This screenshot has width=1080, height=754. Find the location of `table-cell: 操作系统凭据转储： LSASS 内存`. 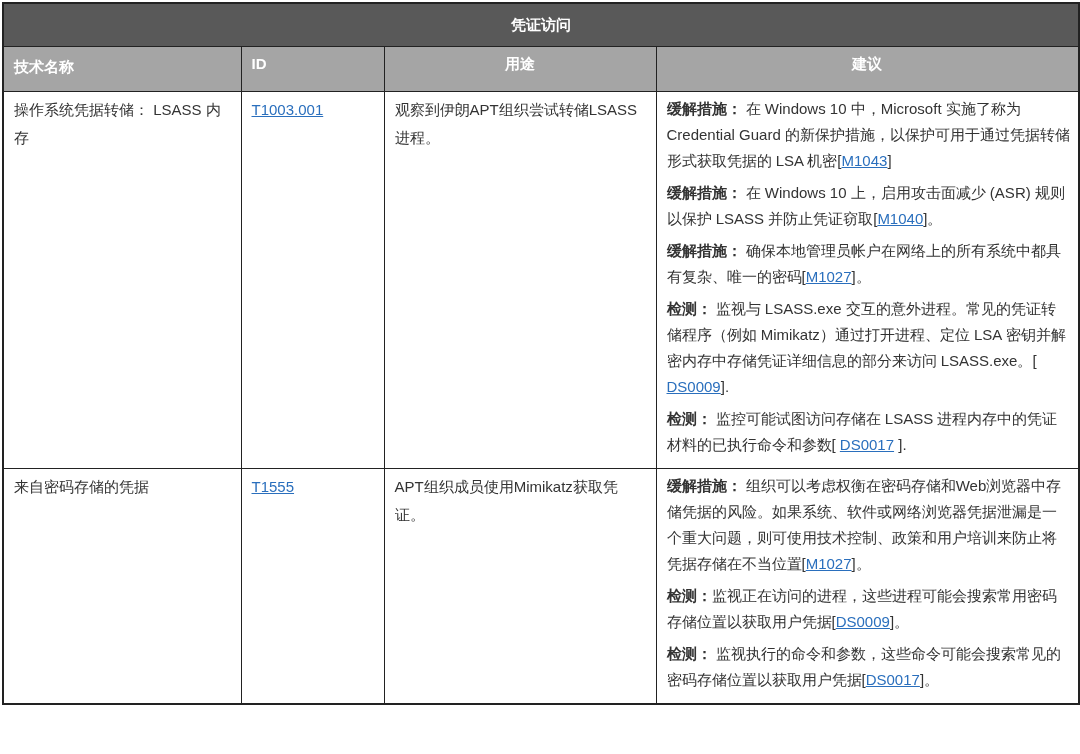

table-cell: 操作系统凭据转储： LSASS 内存 is located at coordinates (122, 280).